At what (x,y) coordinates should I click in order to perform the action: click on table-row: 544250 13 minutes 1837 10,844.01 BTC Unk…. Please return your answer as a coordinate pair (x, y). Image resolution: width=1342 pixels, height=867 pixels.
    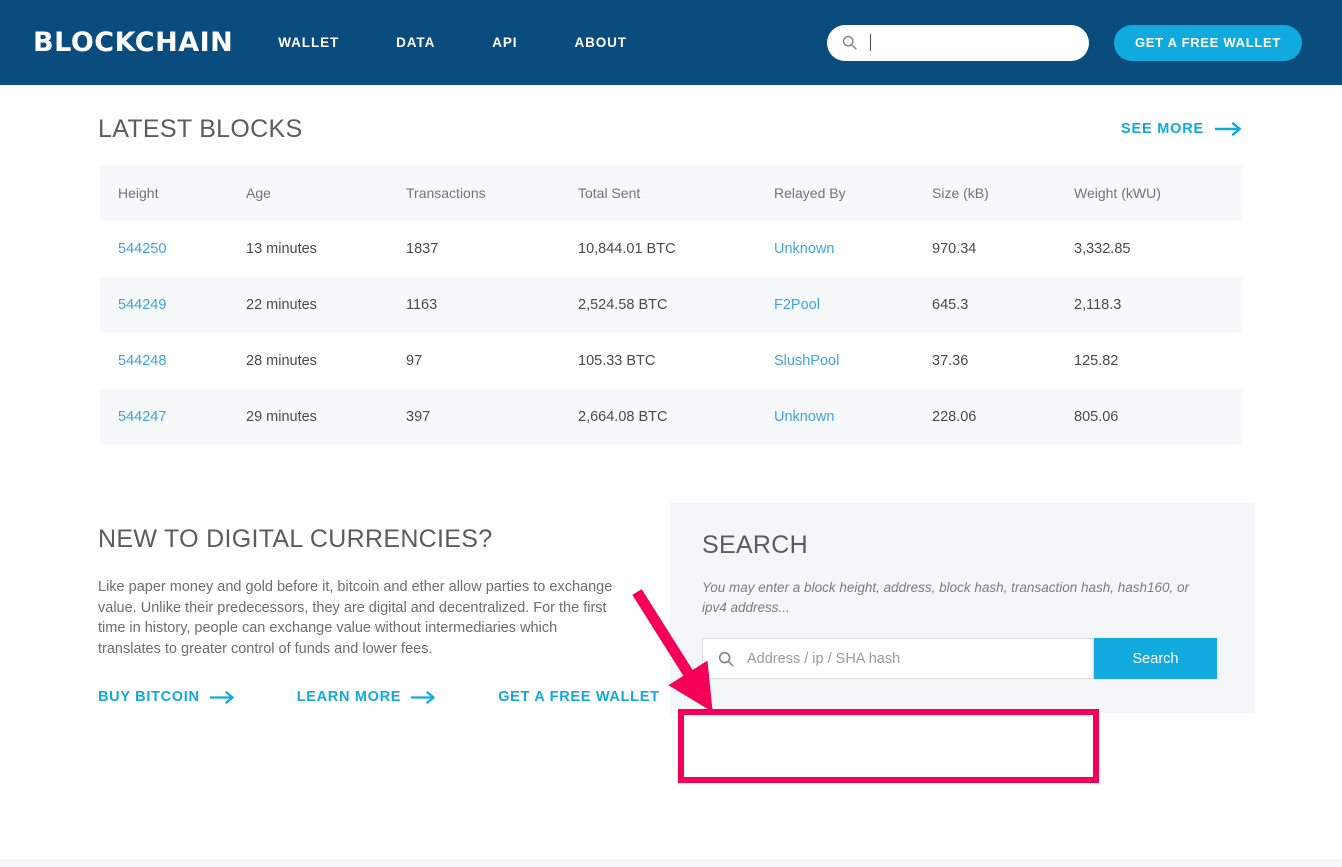
    Looking at the image, I should click on (671, 249).